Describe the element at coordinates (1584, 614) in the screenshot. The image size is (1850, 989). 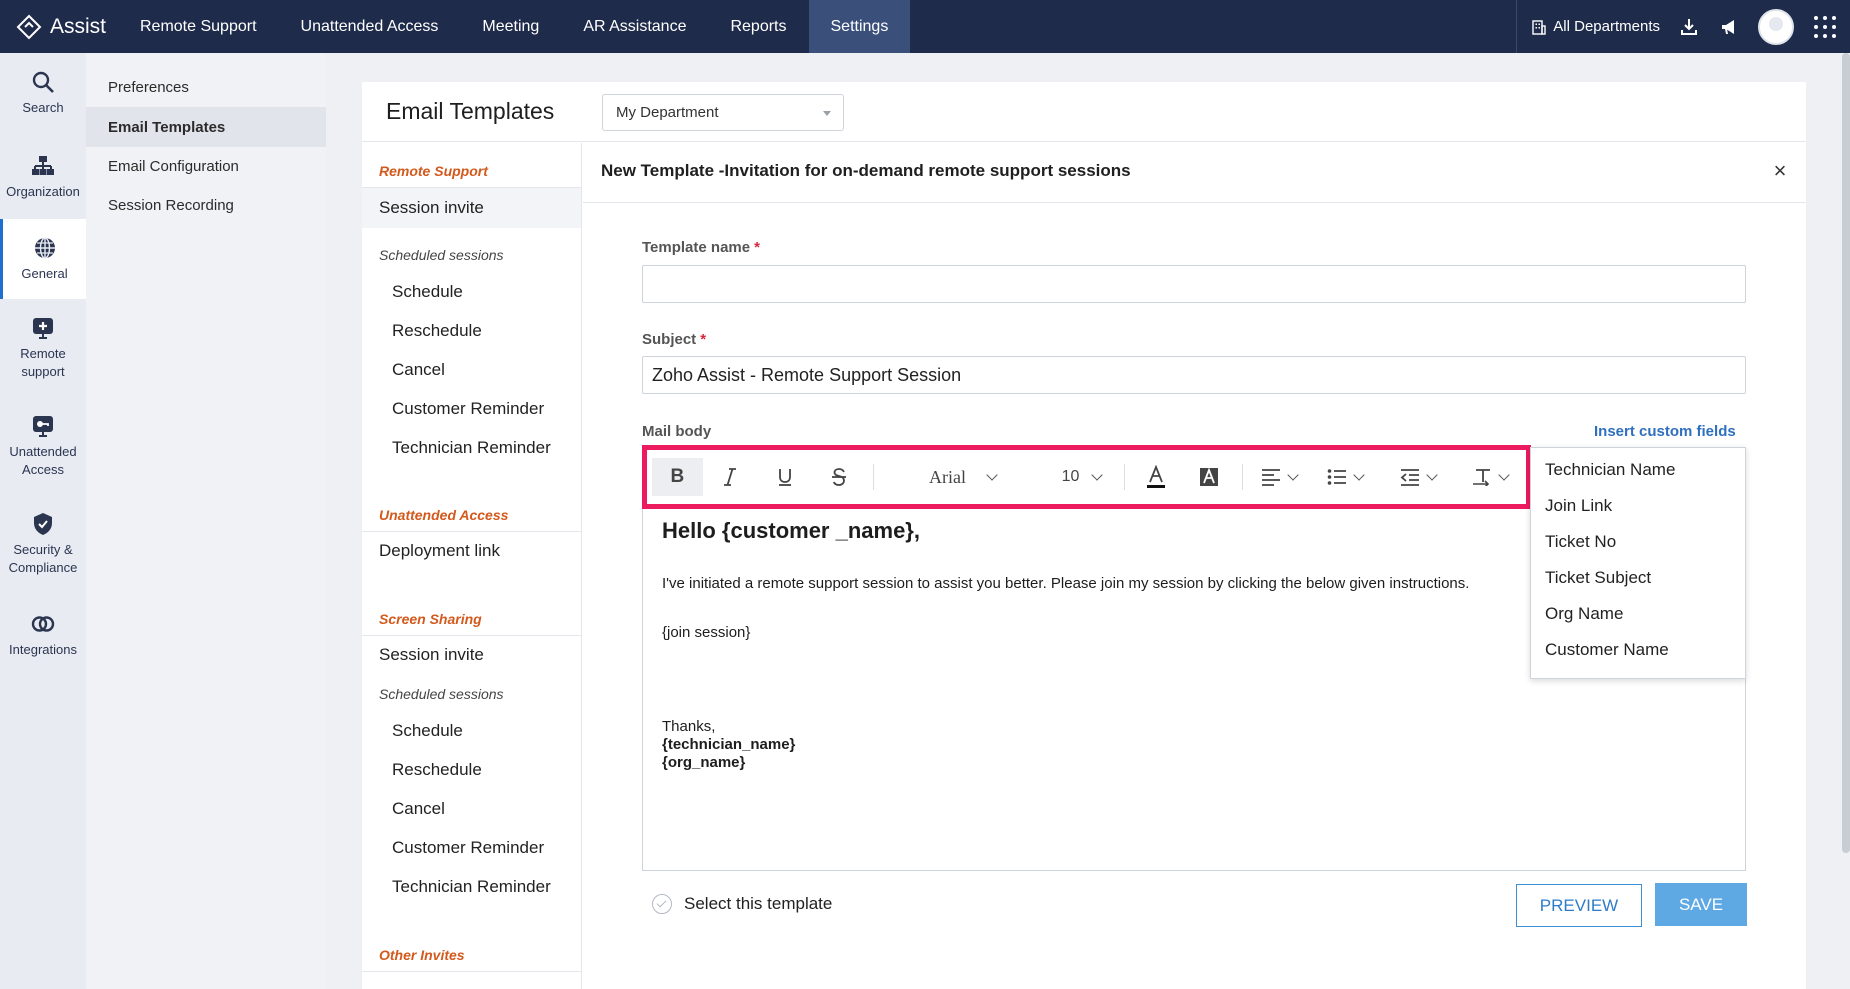
I see `custom-field-org-name: Org Name` at that location.